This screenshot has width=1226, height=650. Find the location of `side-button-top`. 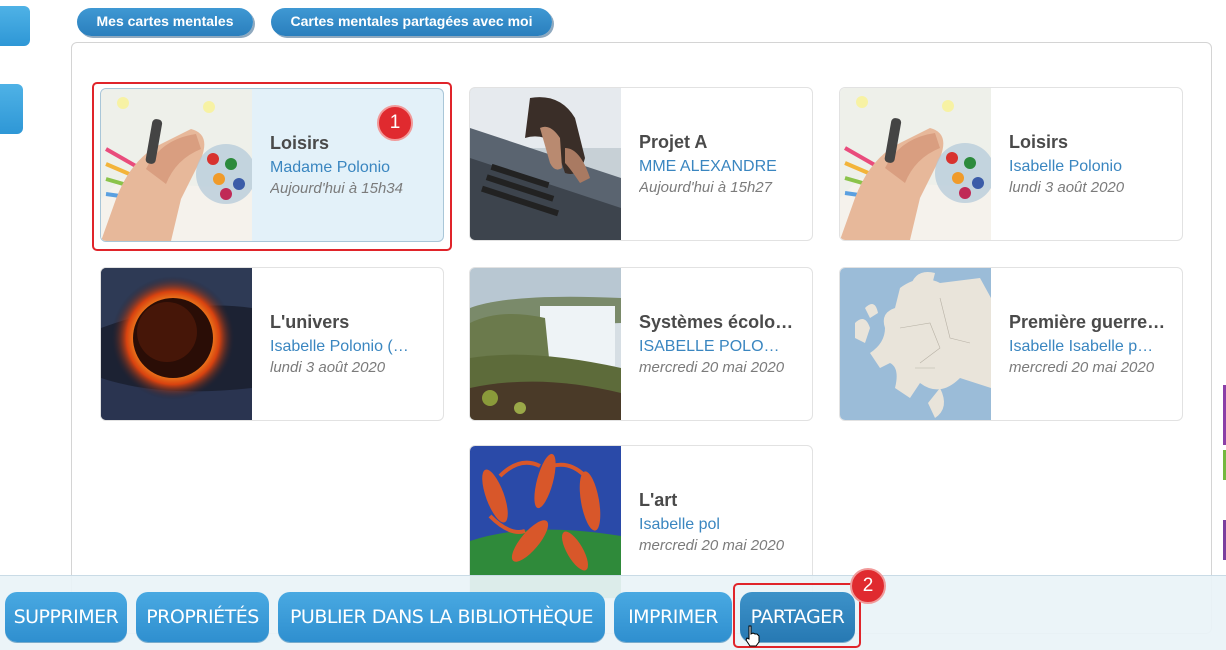

side-button-top is located at coordinates (15, 26).